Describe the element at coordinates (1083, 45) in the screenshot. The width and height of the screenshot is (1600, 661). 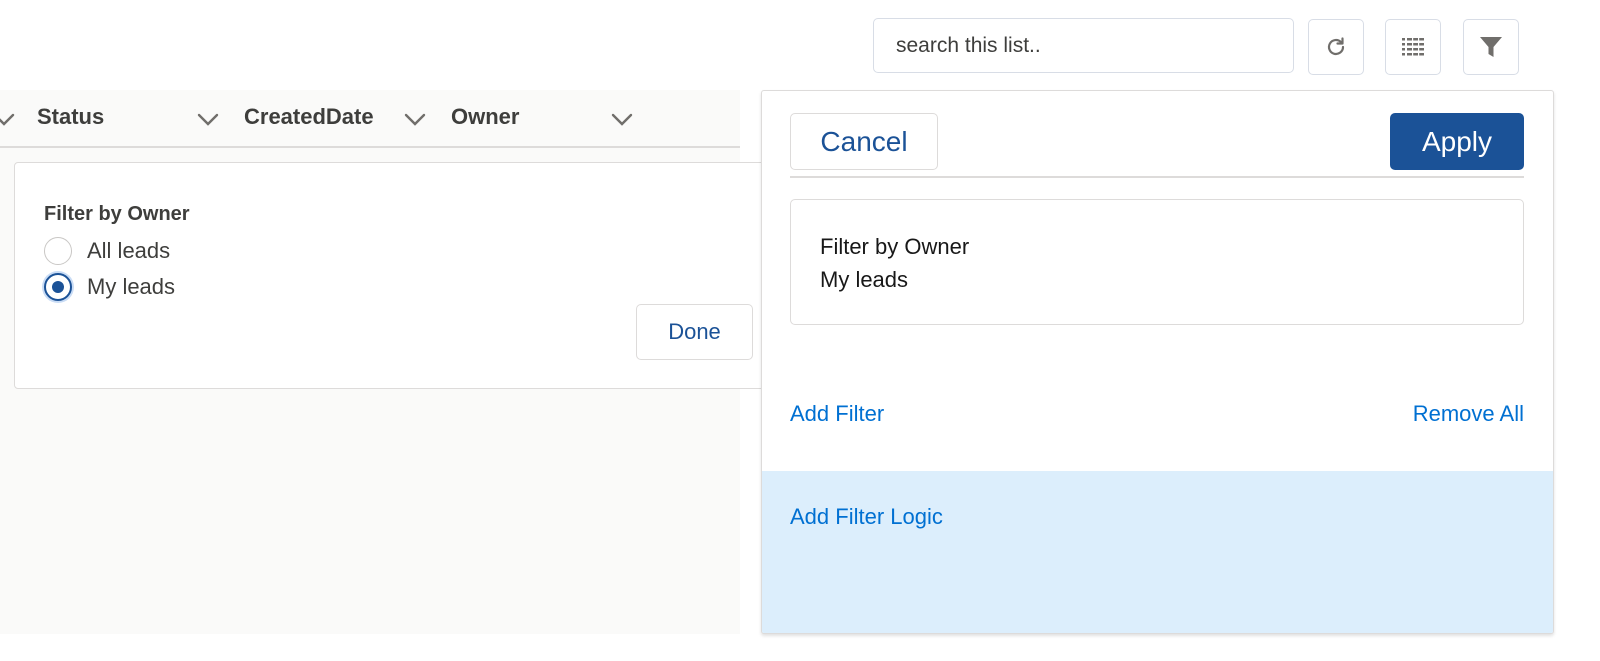
I see `search-input` at that location.